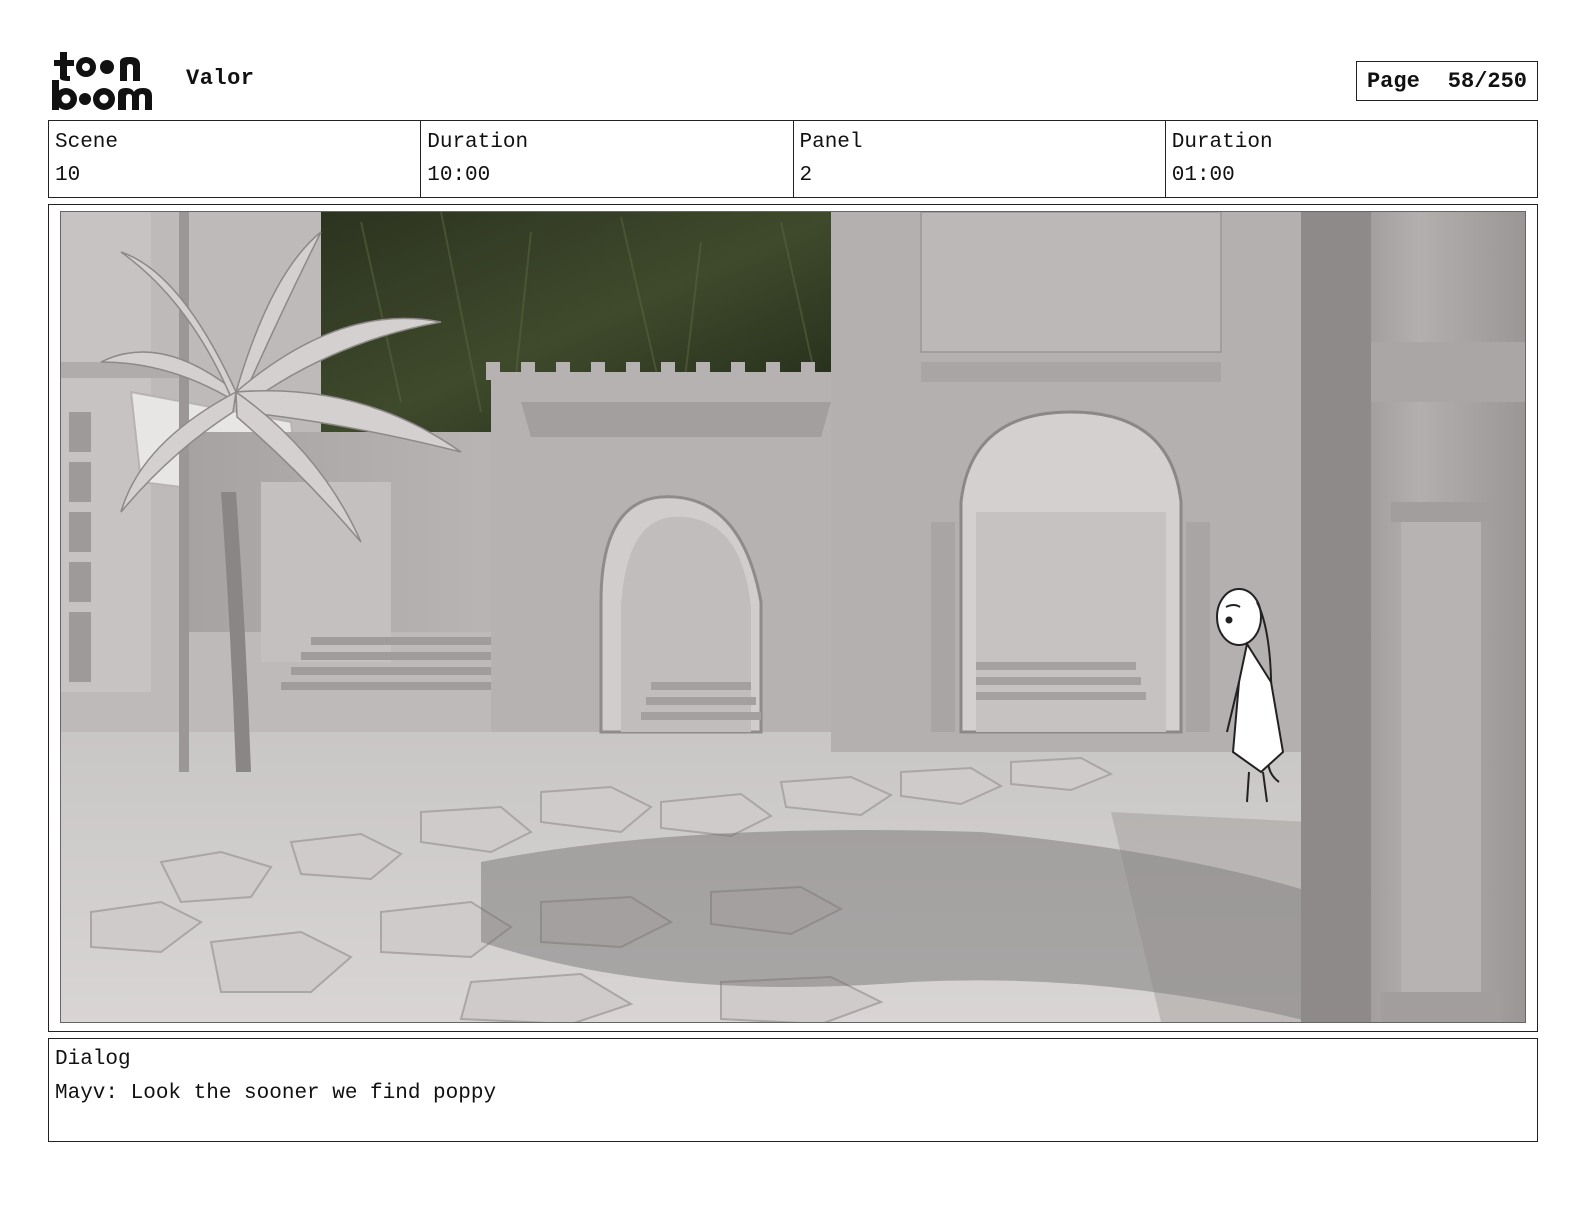 The width and height of the screenshot is (1584, 1224). I want to click on dialog-label: Dialog, so click(93, 1059).